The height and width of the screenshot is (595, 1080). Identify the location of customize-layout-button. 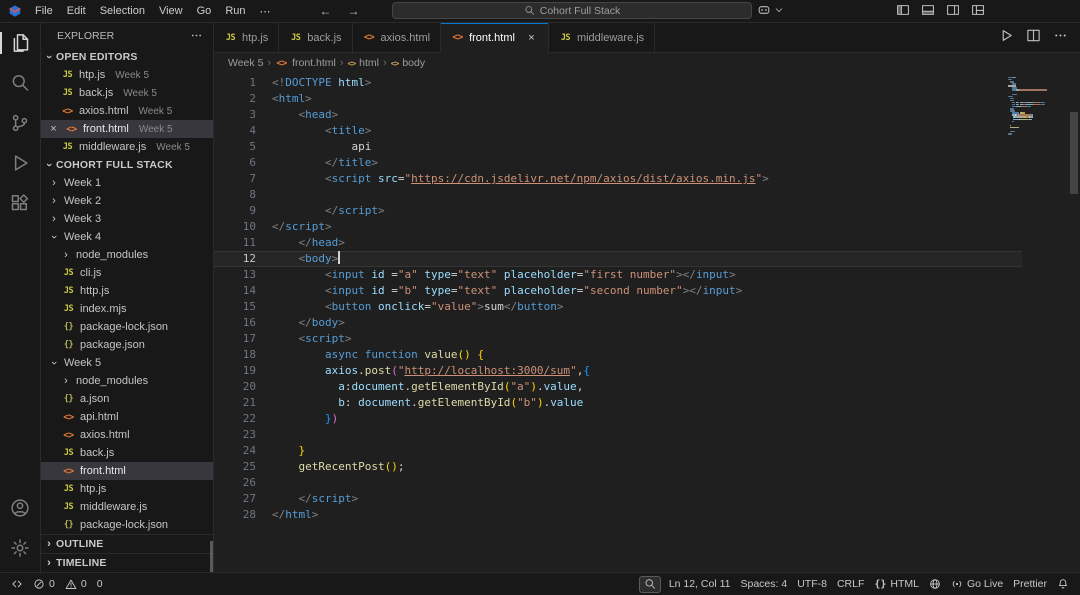
(978, 10).